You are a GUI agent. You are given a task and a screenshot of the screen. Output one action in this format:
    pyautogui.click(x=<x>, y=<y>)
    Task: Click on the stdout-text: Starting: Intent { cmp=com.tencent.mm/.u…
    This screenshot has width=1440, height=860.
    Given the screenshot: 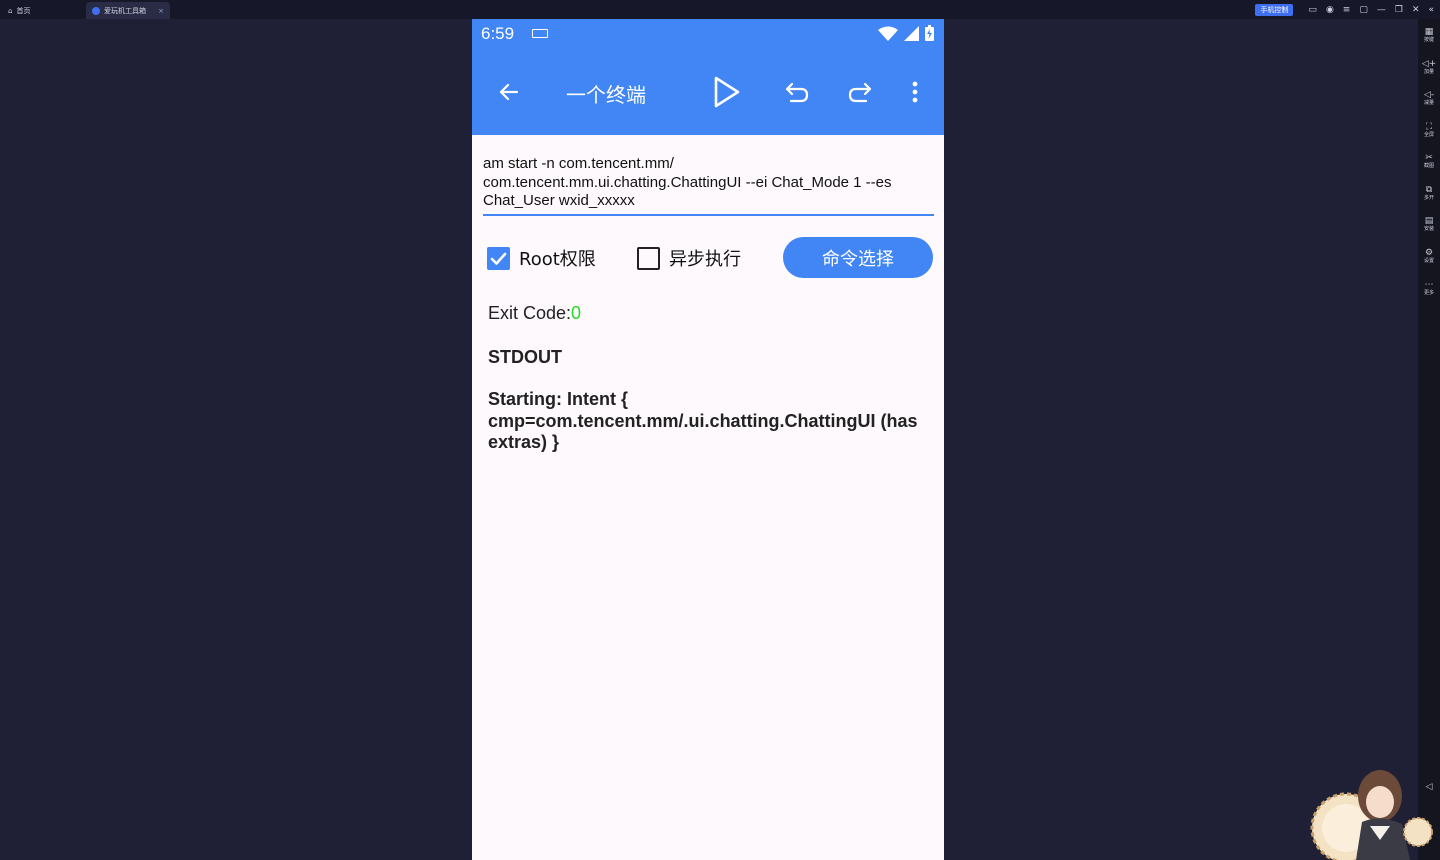 What is the action you would take?
    pyautogui.click(x=703, y=420)
    